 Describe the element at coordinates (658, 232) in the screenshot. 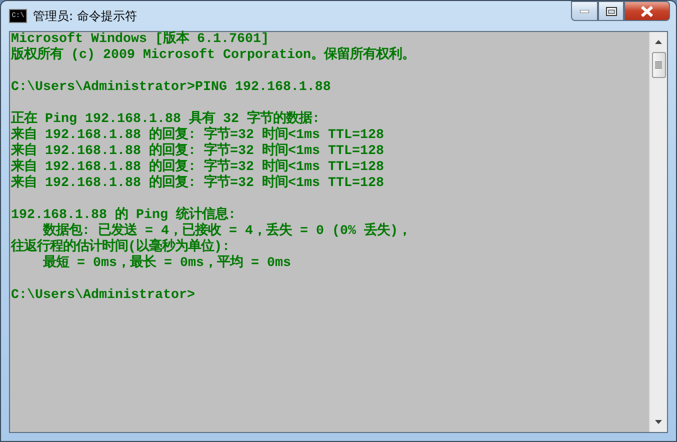

I see `vertical-scrollbar` at that location.